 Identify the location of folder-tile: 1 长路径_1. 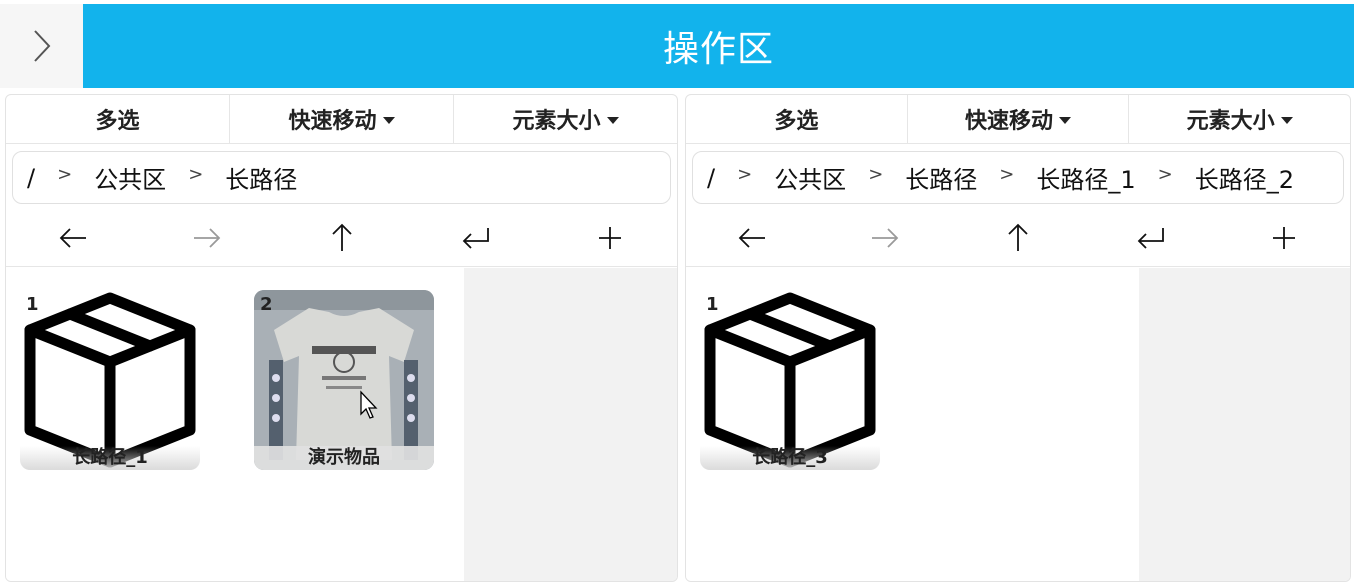
(110, 380).